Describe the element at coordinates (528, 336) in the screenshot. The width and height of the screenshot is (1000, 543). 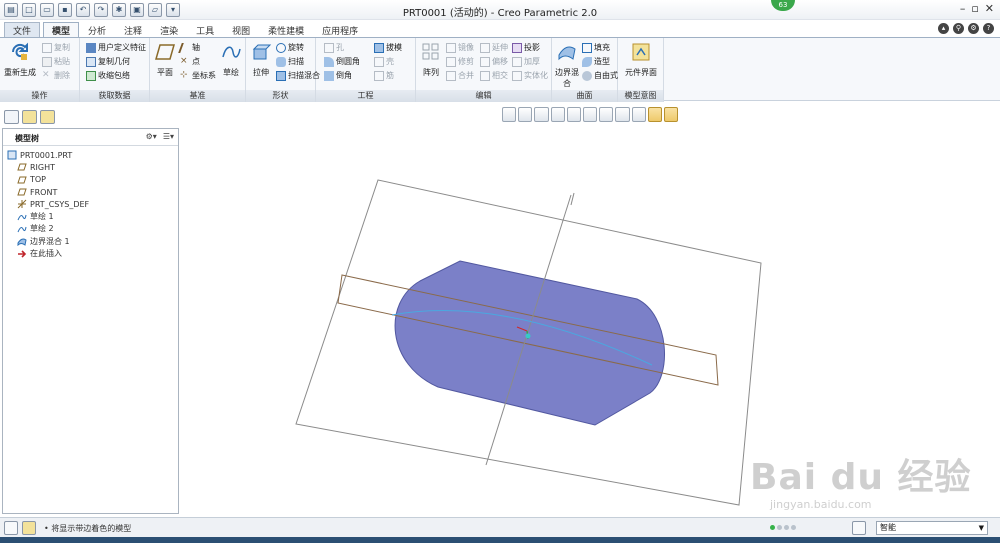
I see `csys-origin` at that location.